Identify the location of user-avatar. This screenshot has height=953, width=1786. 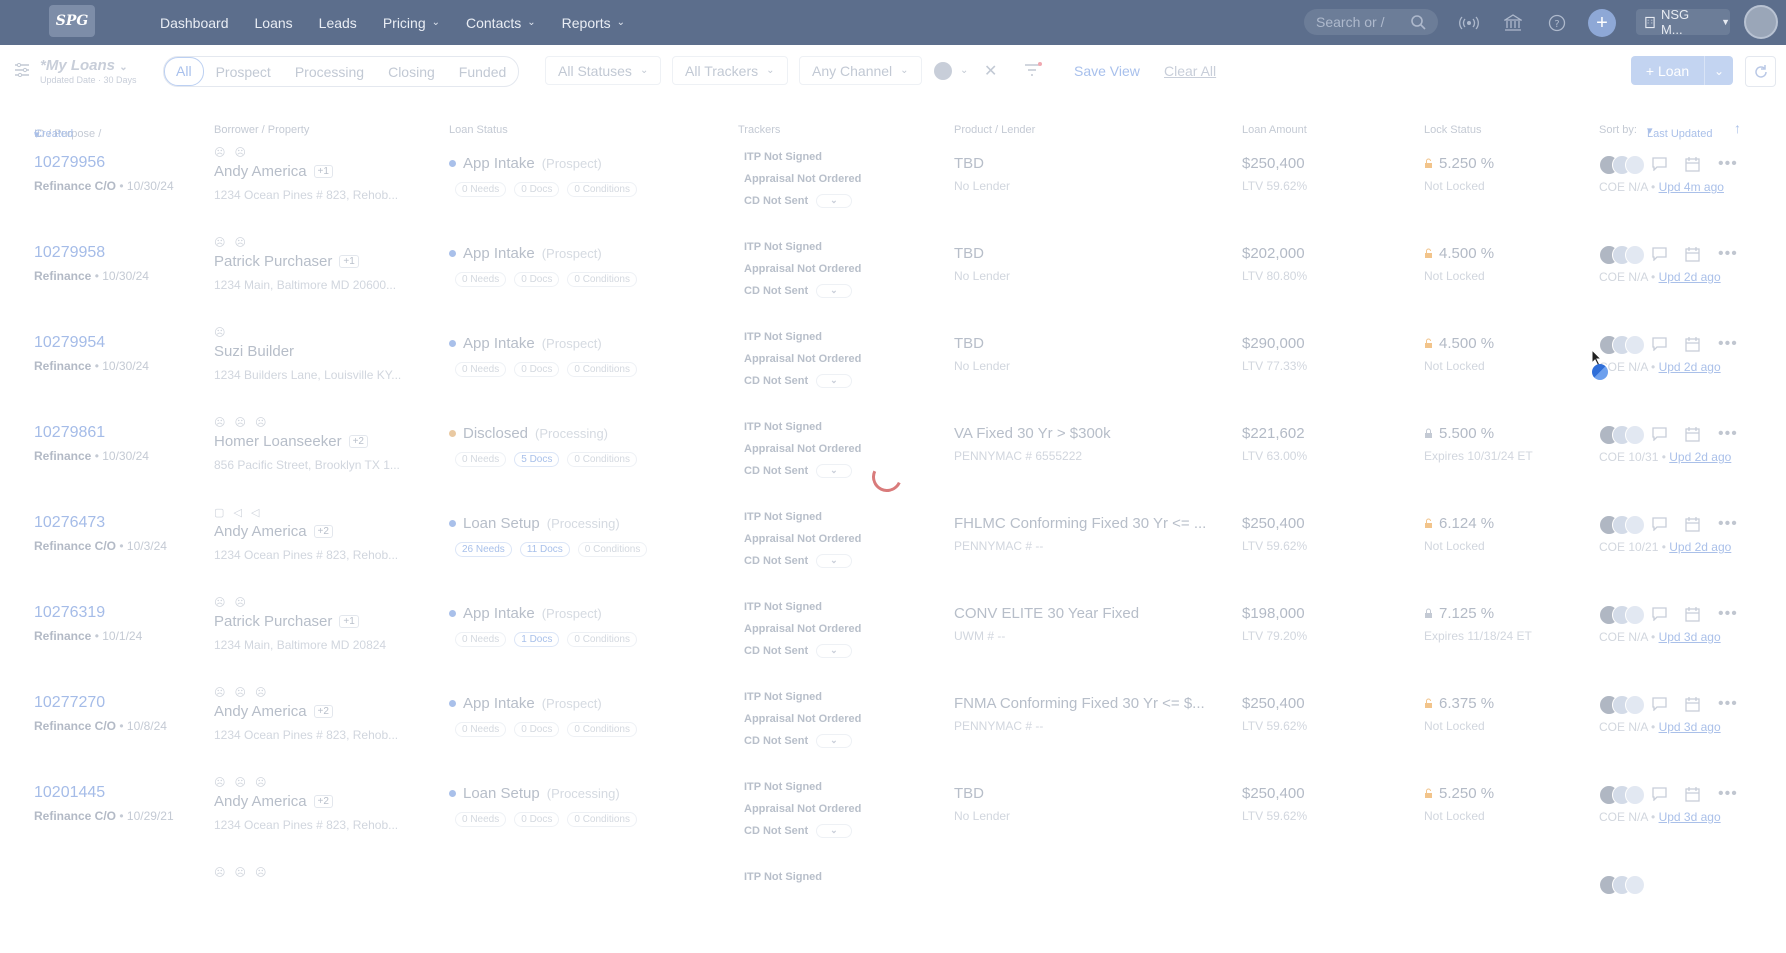
(1761, 22).